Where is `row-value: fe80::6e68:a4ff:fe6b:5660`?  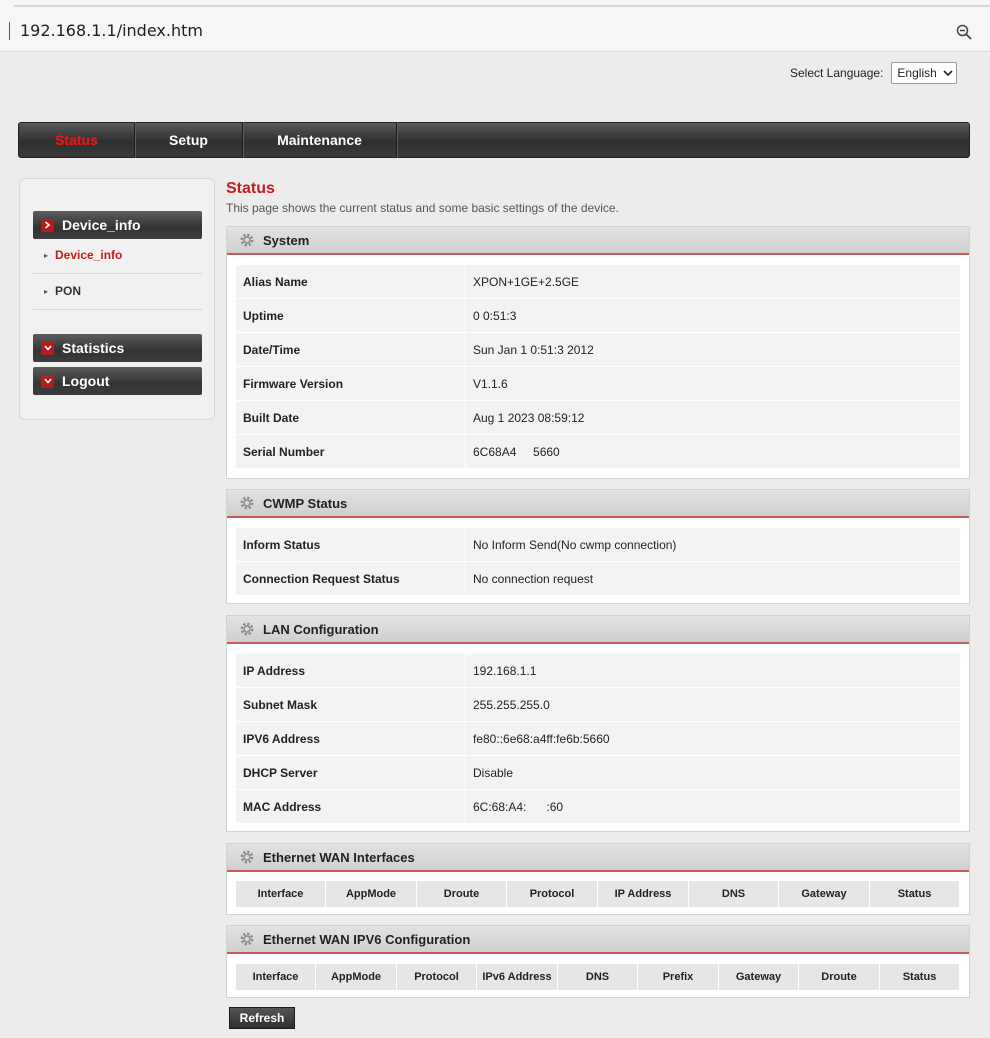 row-value: fe80::6e68:a4ff:fe6b:5660 is located at coordinates (713, 738).